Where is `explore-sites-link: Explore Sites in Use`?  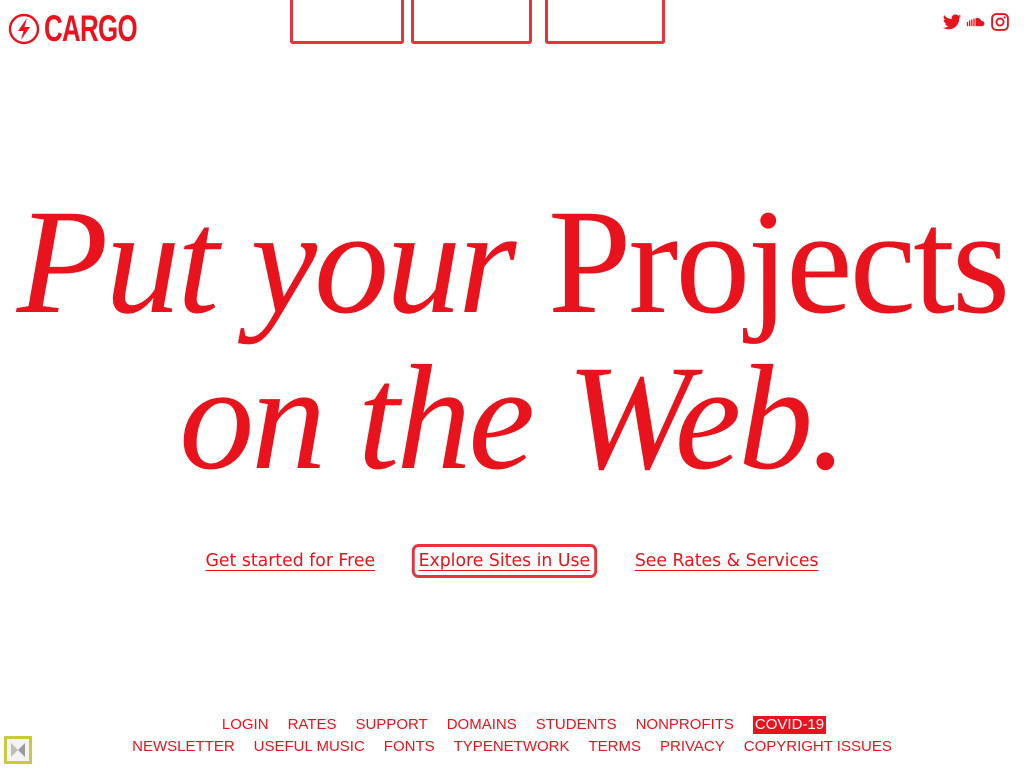
explore-sites-link: Explore Sites in Use is located at coordinates (505, 561).